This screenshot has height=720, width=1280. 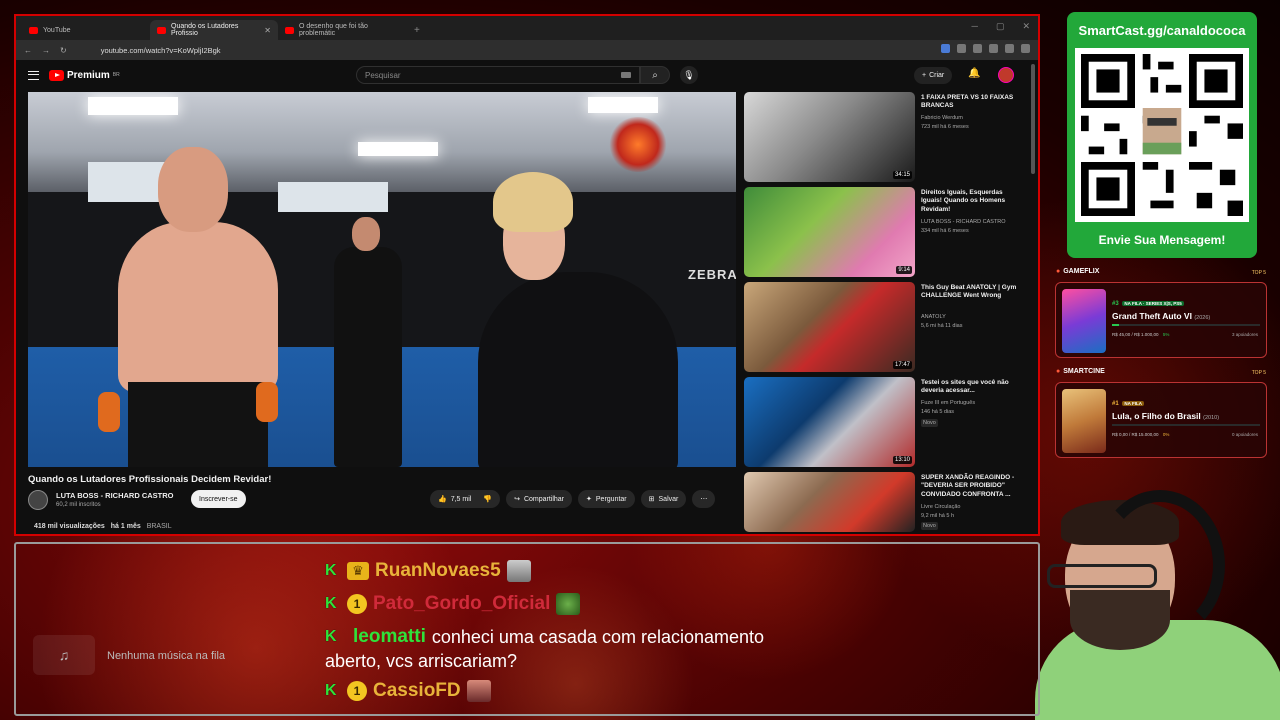 I want to click on movie-cover, so click(x=1084, y=421).